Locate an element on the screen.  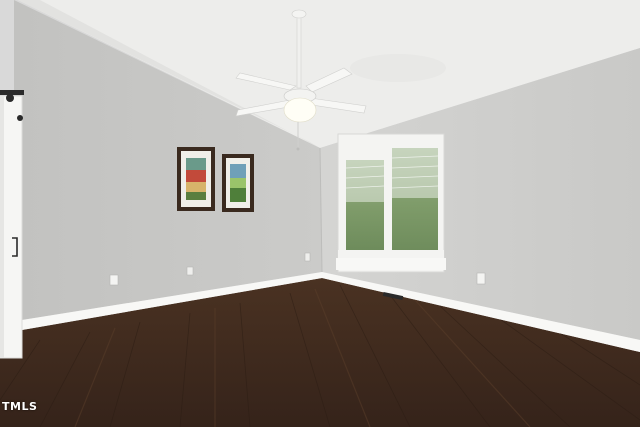
window-blinds-right is located at coordinates (415, 173).